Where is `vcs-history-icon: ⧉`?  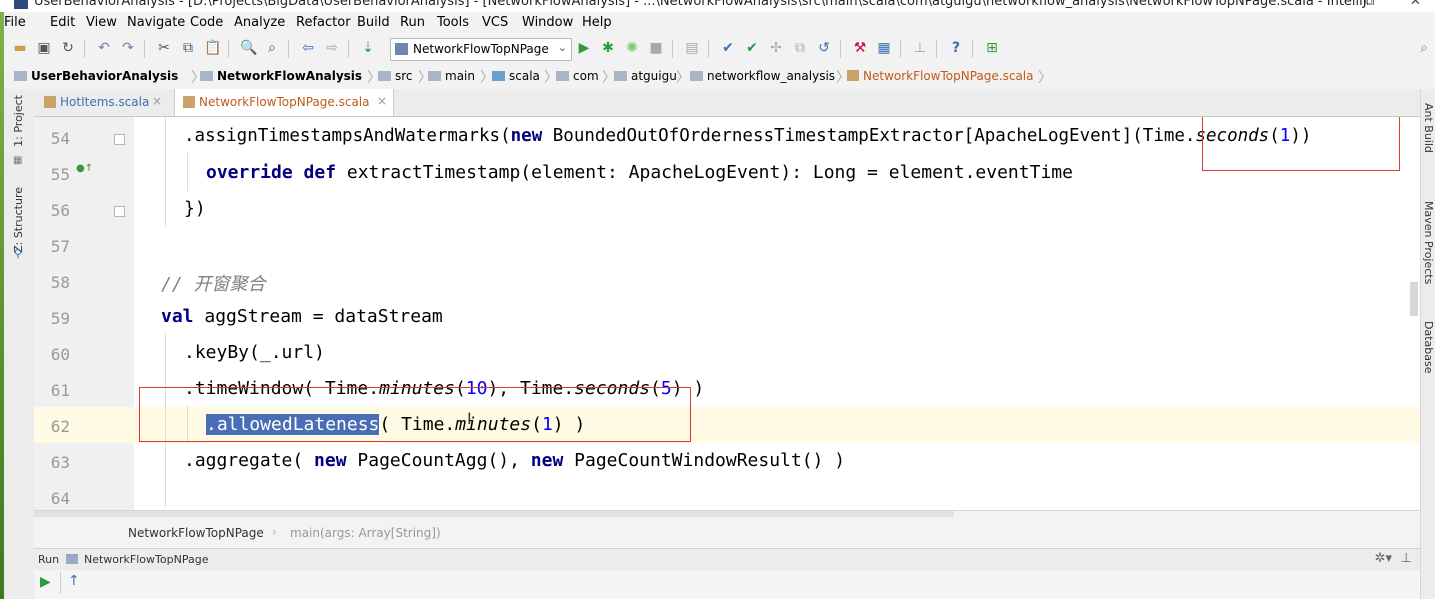 vcs-history-icon: ⧉ is located at coordinates (800, 48).